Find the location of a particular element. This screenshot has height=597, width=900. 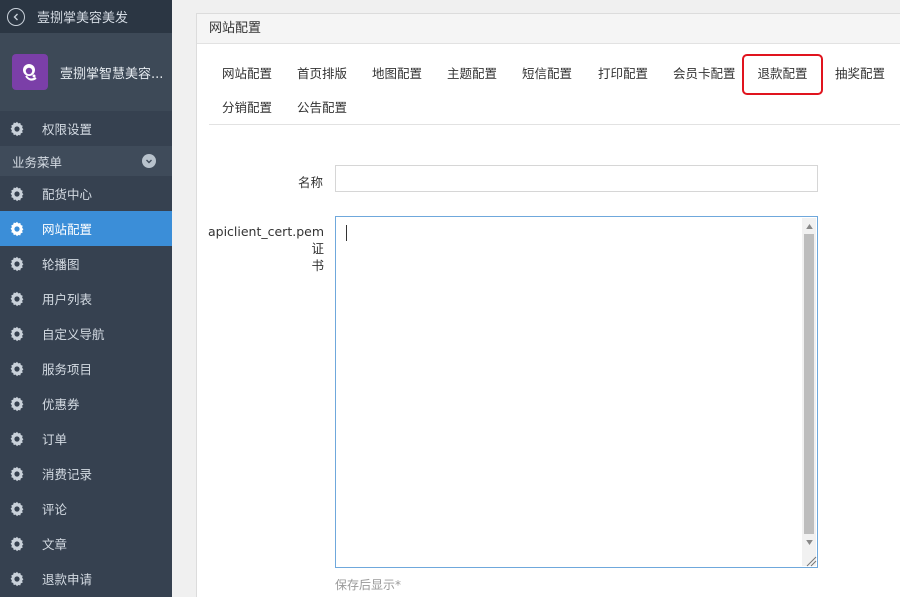

tab-notice-config: 公告配置 is located at coordinates (322, 108).